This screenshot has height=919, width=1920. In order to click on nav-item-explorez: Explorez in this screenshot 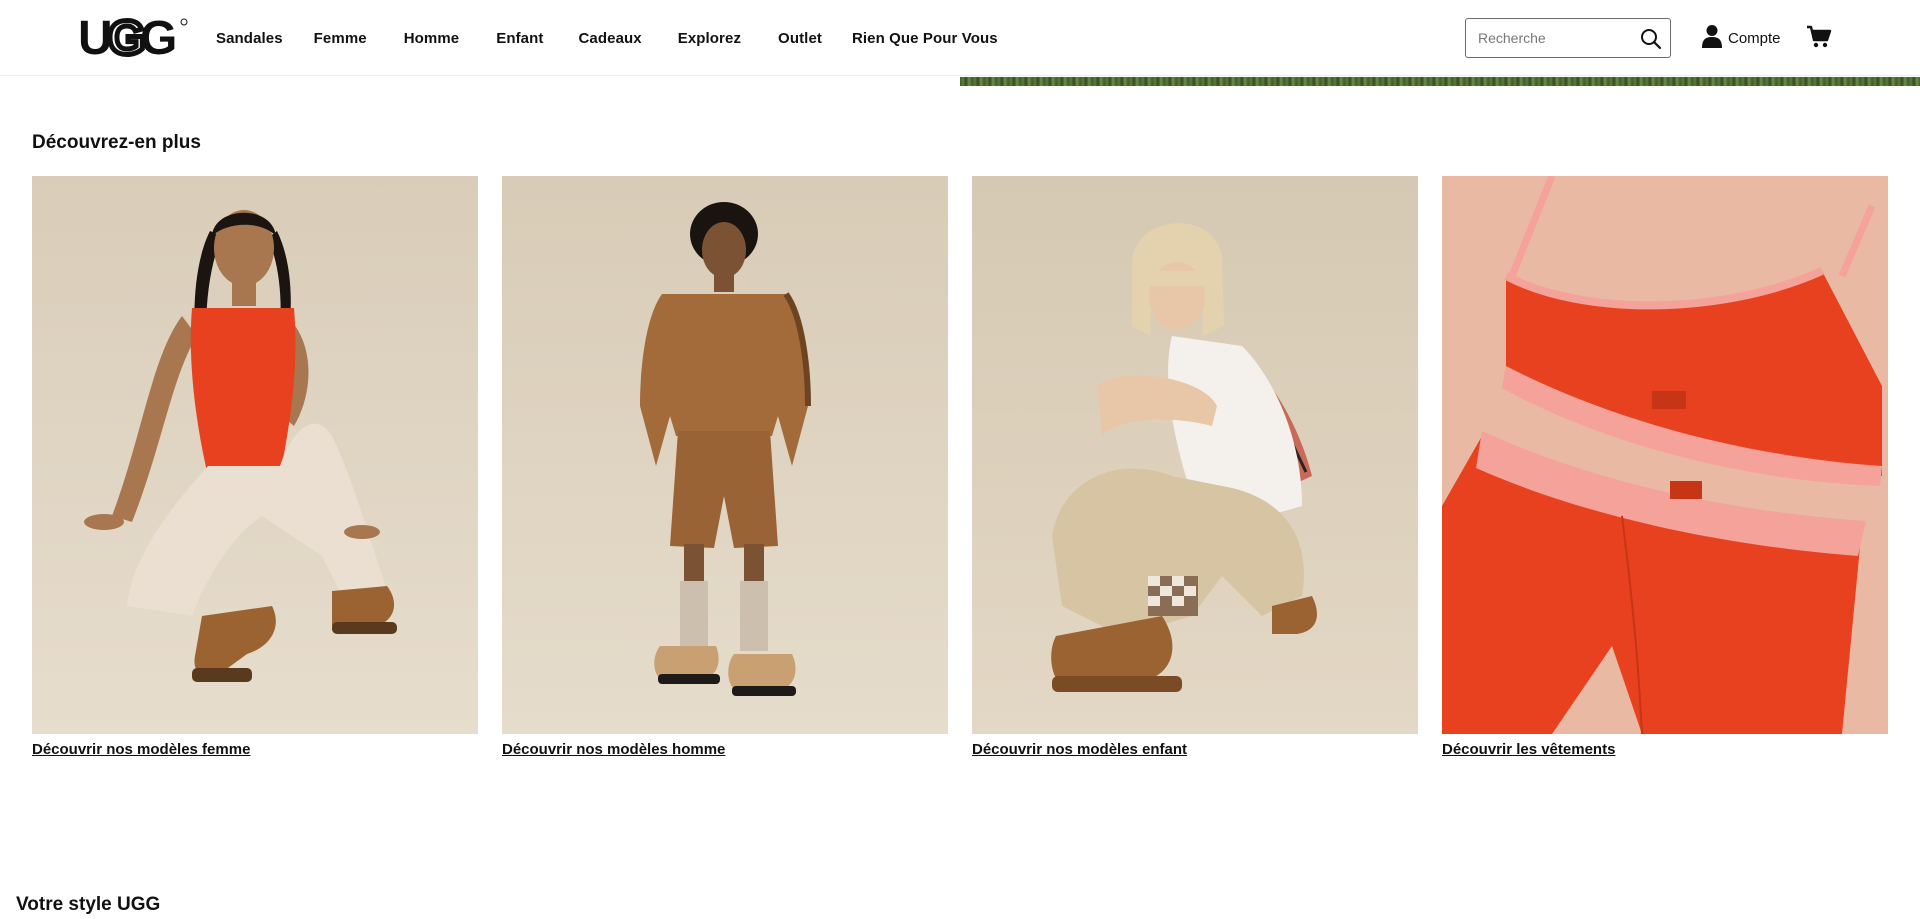, I will do `click(709, 38)`.